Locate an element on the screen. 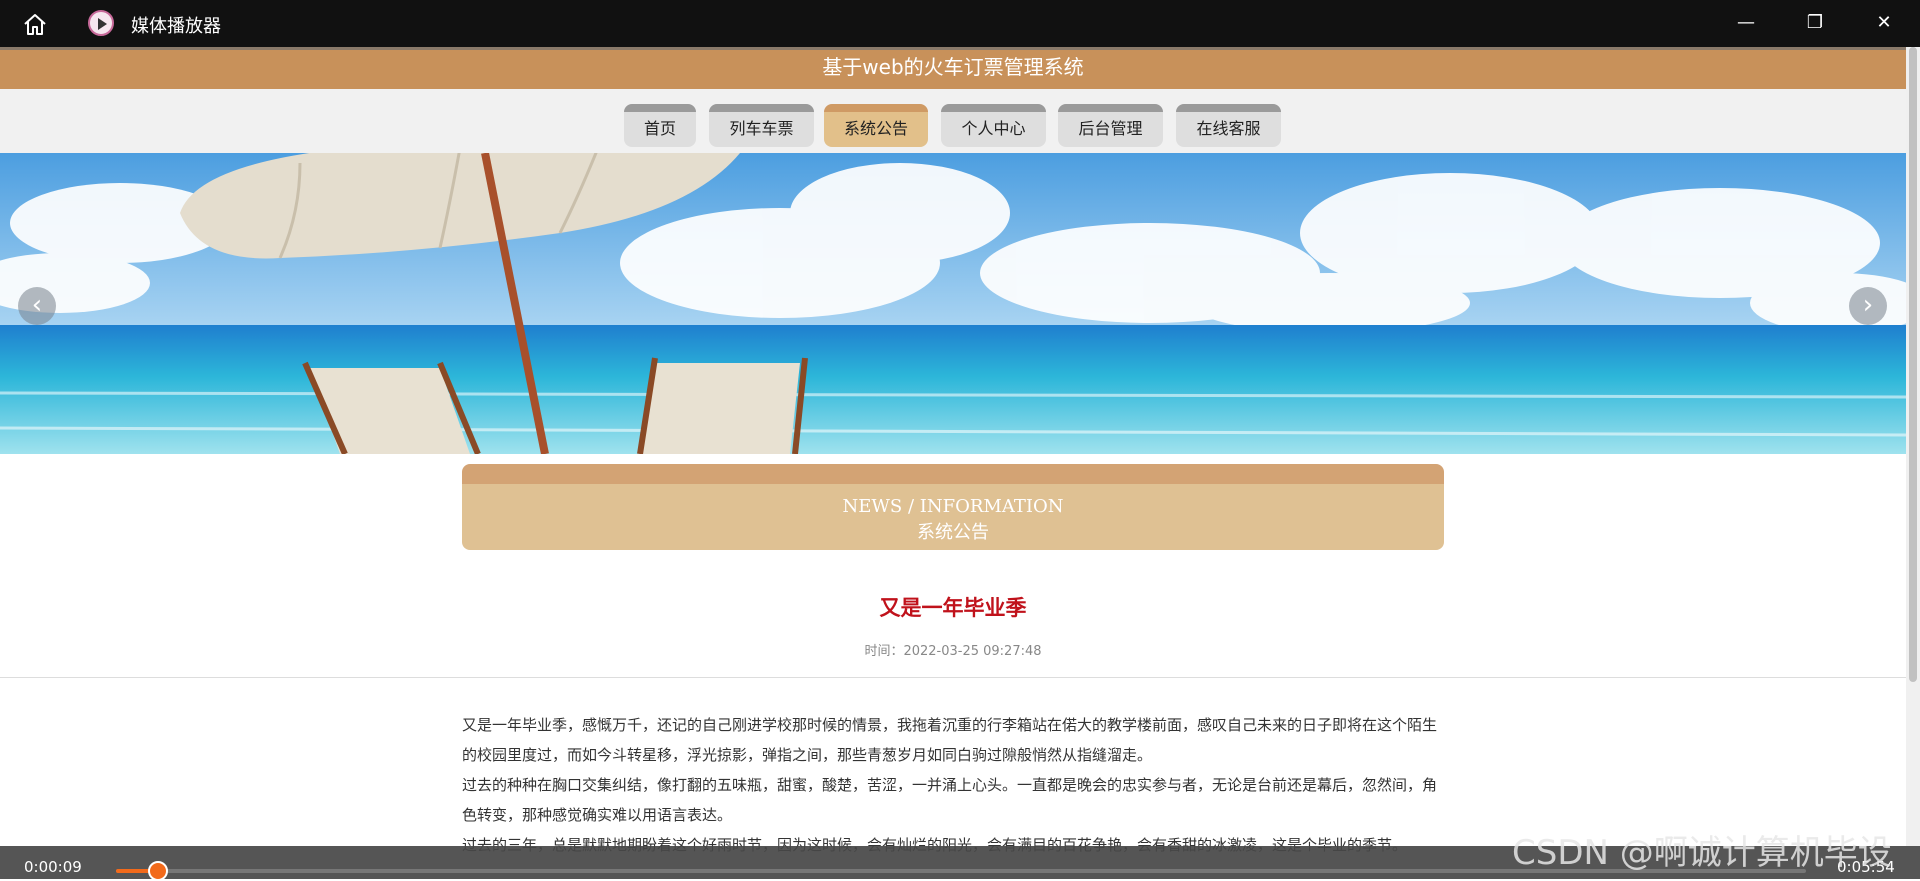  restore-button: ❐ is located at coordinates (1815, 23).